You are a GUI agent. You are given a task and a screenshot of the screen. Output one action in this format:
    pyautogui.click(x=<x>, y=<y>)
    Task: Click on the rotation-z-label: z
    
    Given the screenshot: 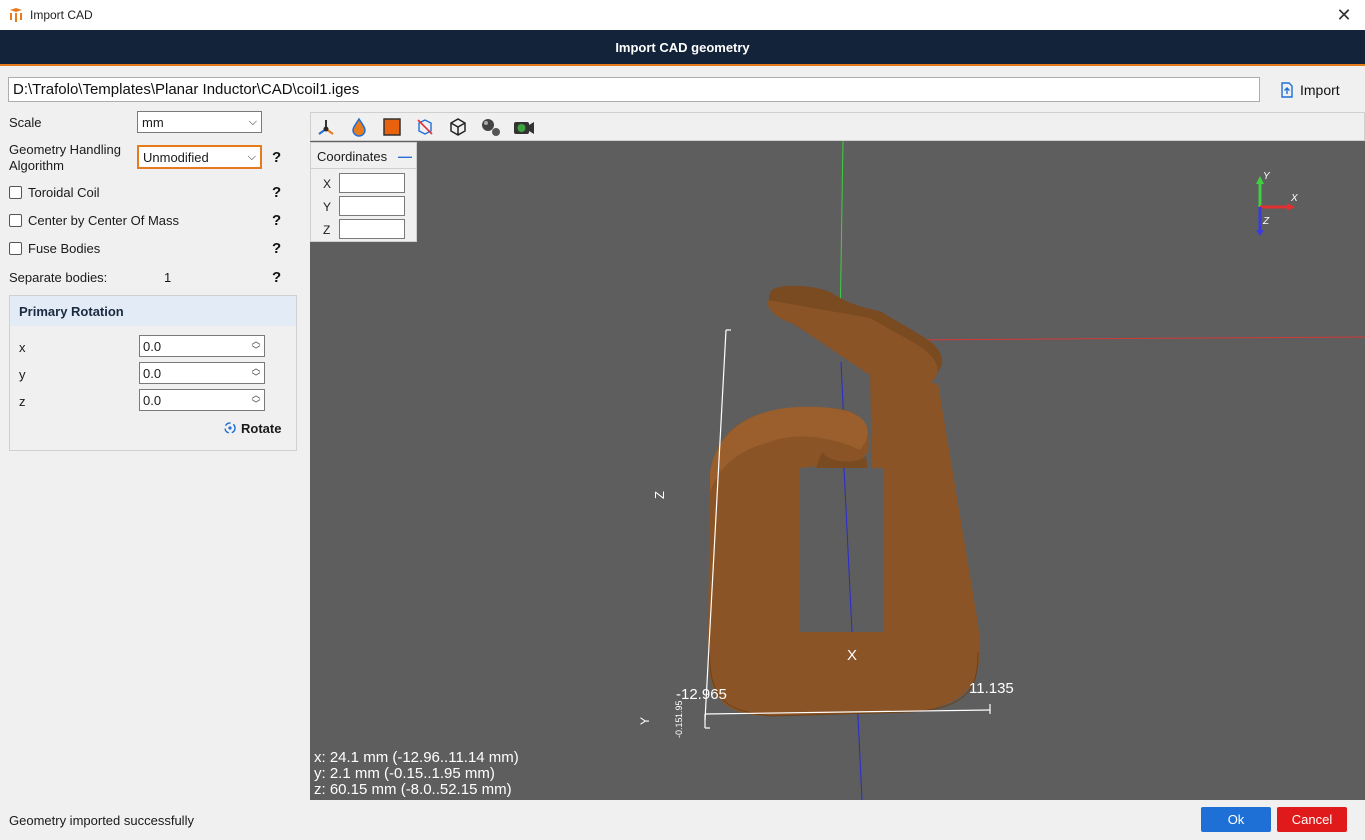 What is the action you would take?
    pyautogui.click(x=22, y=401)
    